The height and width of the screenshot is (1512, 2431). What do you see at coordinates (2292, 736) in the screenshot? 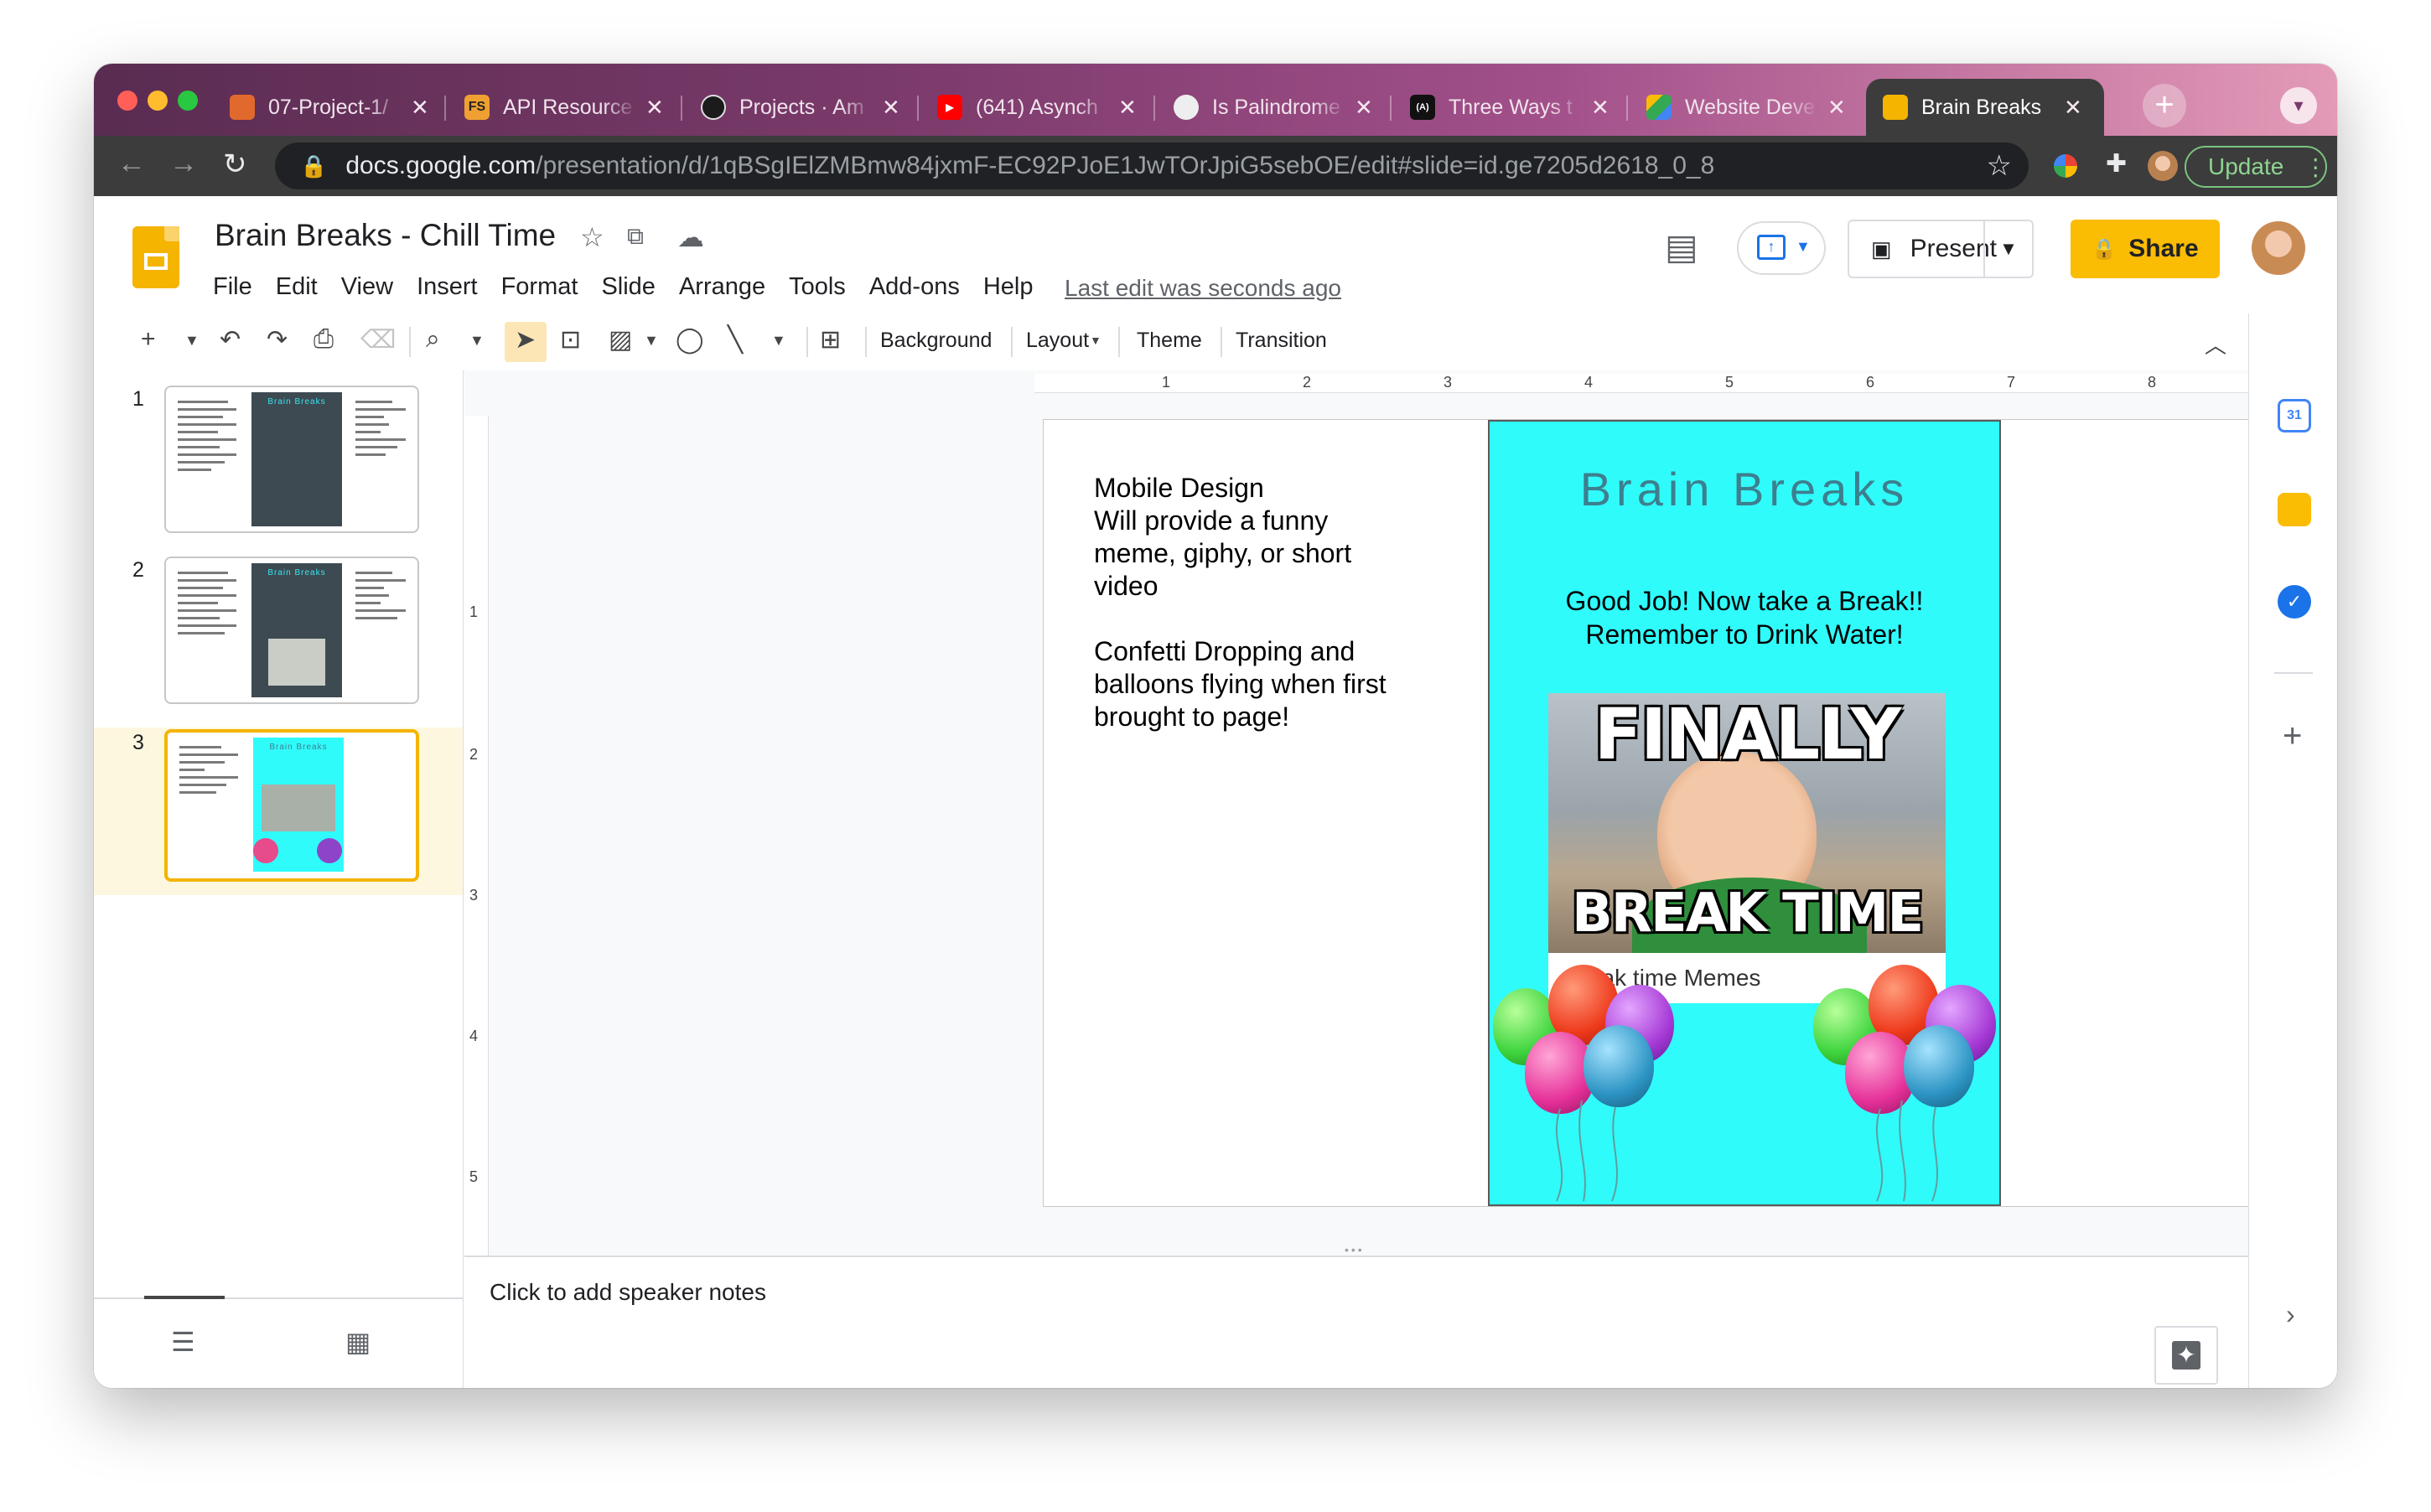
I see `add-addon-plus-icon: +` at bounding box center [2292, 736].